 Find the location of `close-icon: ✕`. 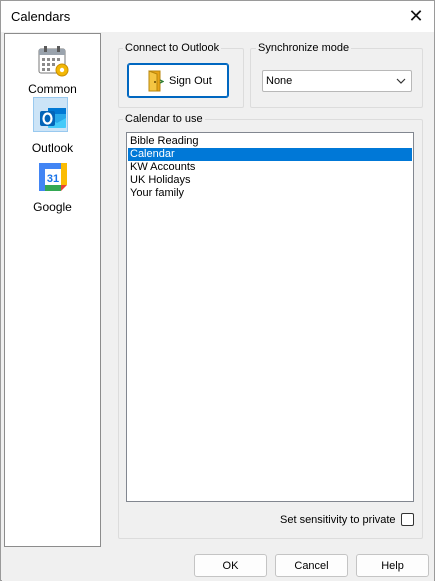

close-icon: ✕ is located at coordinates (416, 16).